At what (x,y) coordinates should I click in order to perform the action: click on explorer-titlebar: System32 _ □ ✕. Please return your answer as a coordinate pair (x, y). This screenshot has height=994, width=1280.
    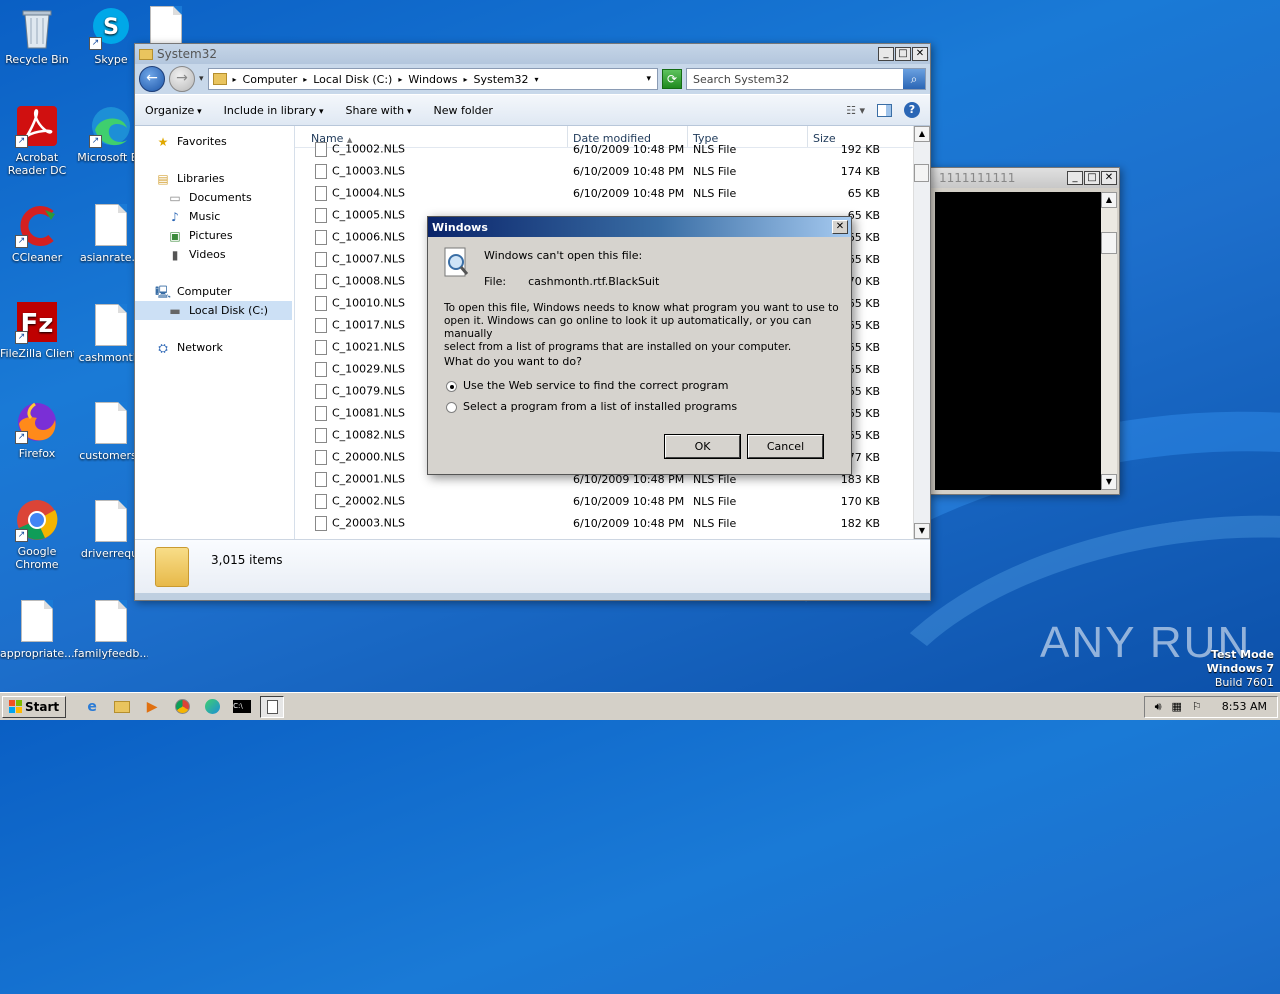
    Looking at the image, I should click on (532, 54).